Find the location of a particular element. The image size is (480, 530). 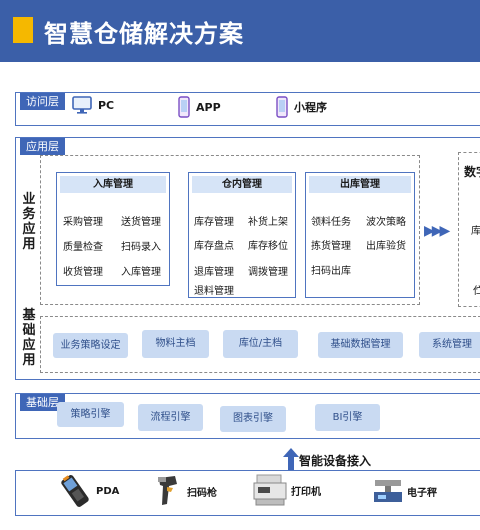

access-item-app: APP is located at coordinates (199, 107).